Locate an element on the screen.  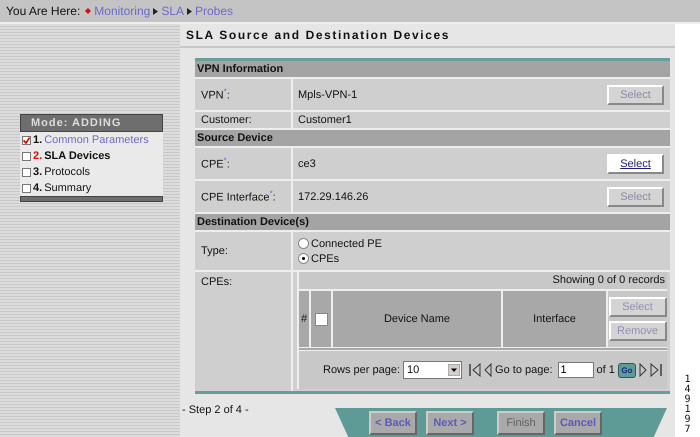
field-label: CPE$^{*}$: is located at coordinates (215, 163).